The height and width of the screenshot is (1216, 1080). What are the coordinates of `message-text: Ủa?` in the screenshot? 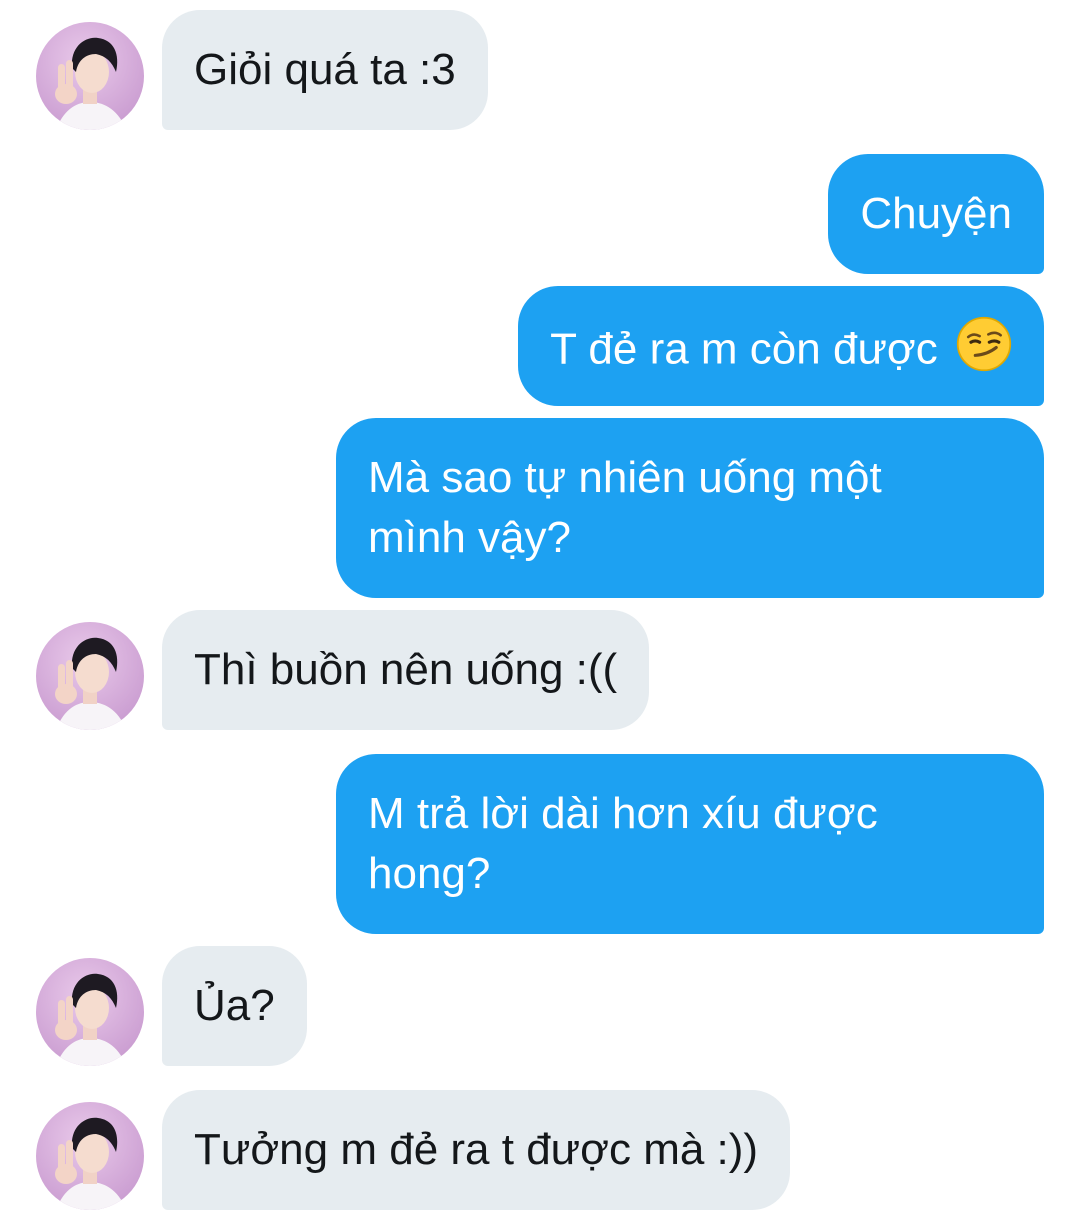 It's located at (234, 1005).